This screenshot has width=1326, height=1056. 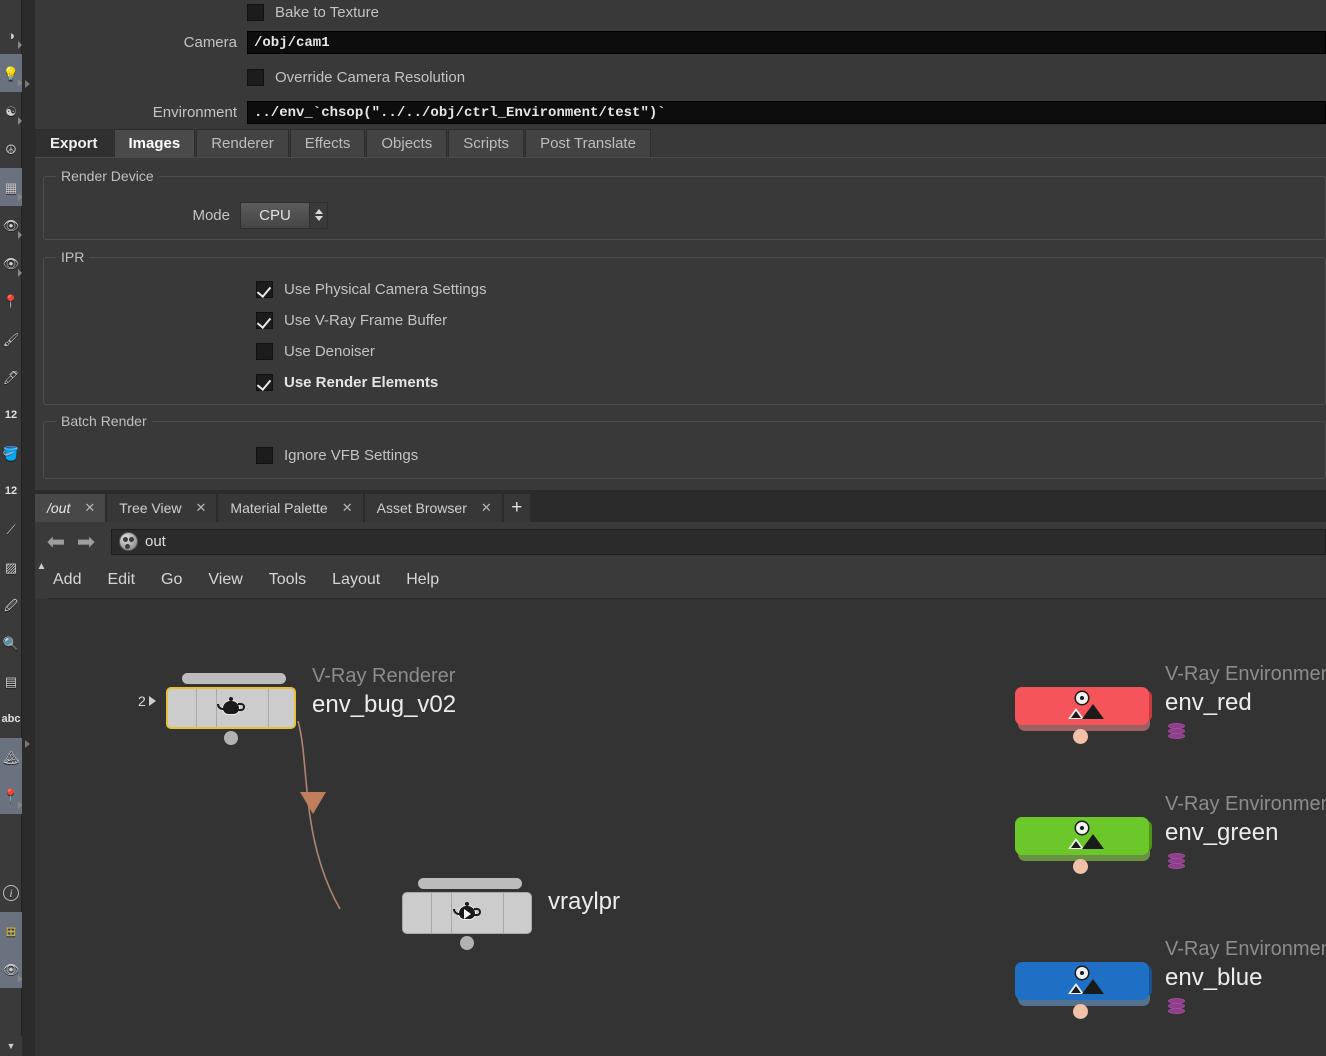 What do you see at coordinates (366, 320) in the screenshot?
I see `use-vray-frame-buffer-label: Use V-Ray Frame Buffer` at bounding box center [366, 320].